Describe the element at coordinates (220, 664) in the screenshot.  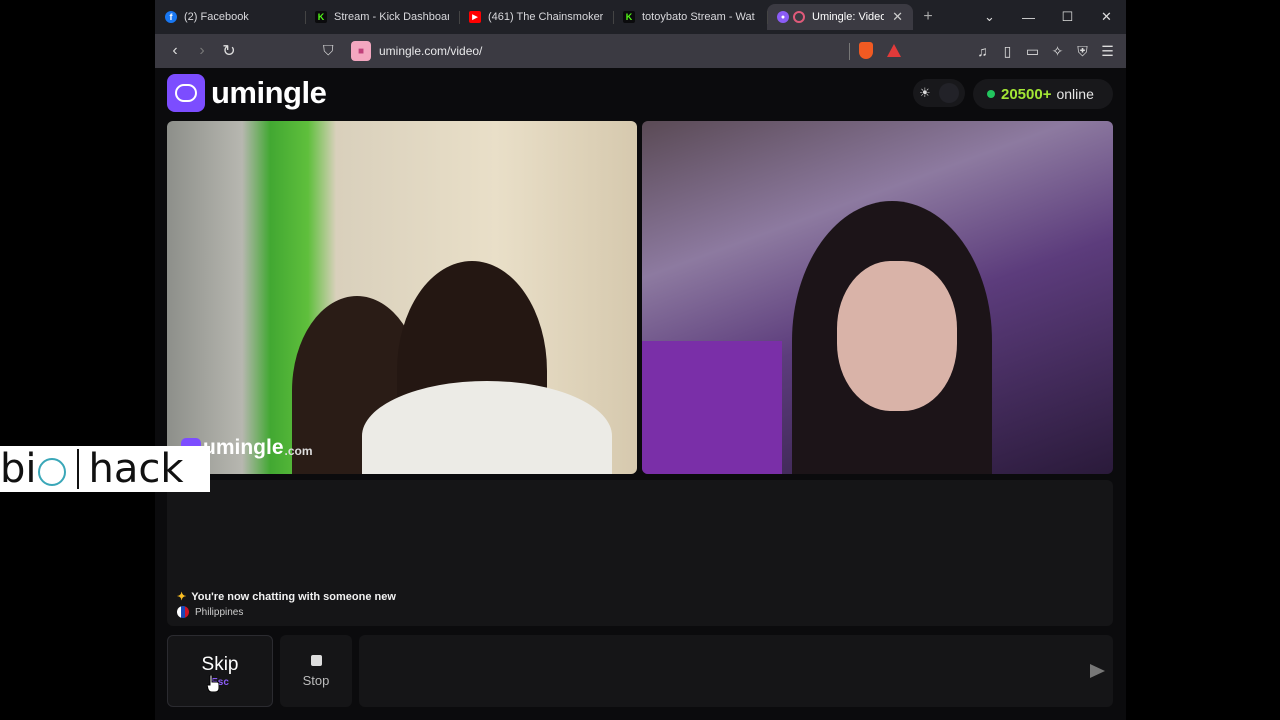
I see `skip-label: Skip` at that location.